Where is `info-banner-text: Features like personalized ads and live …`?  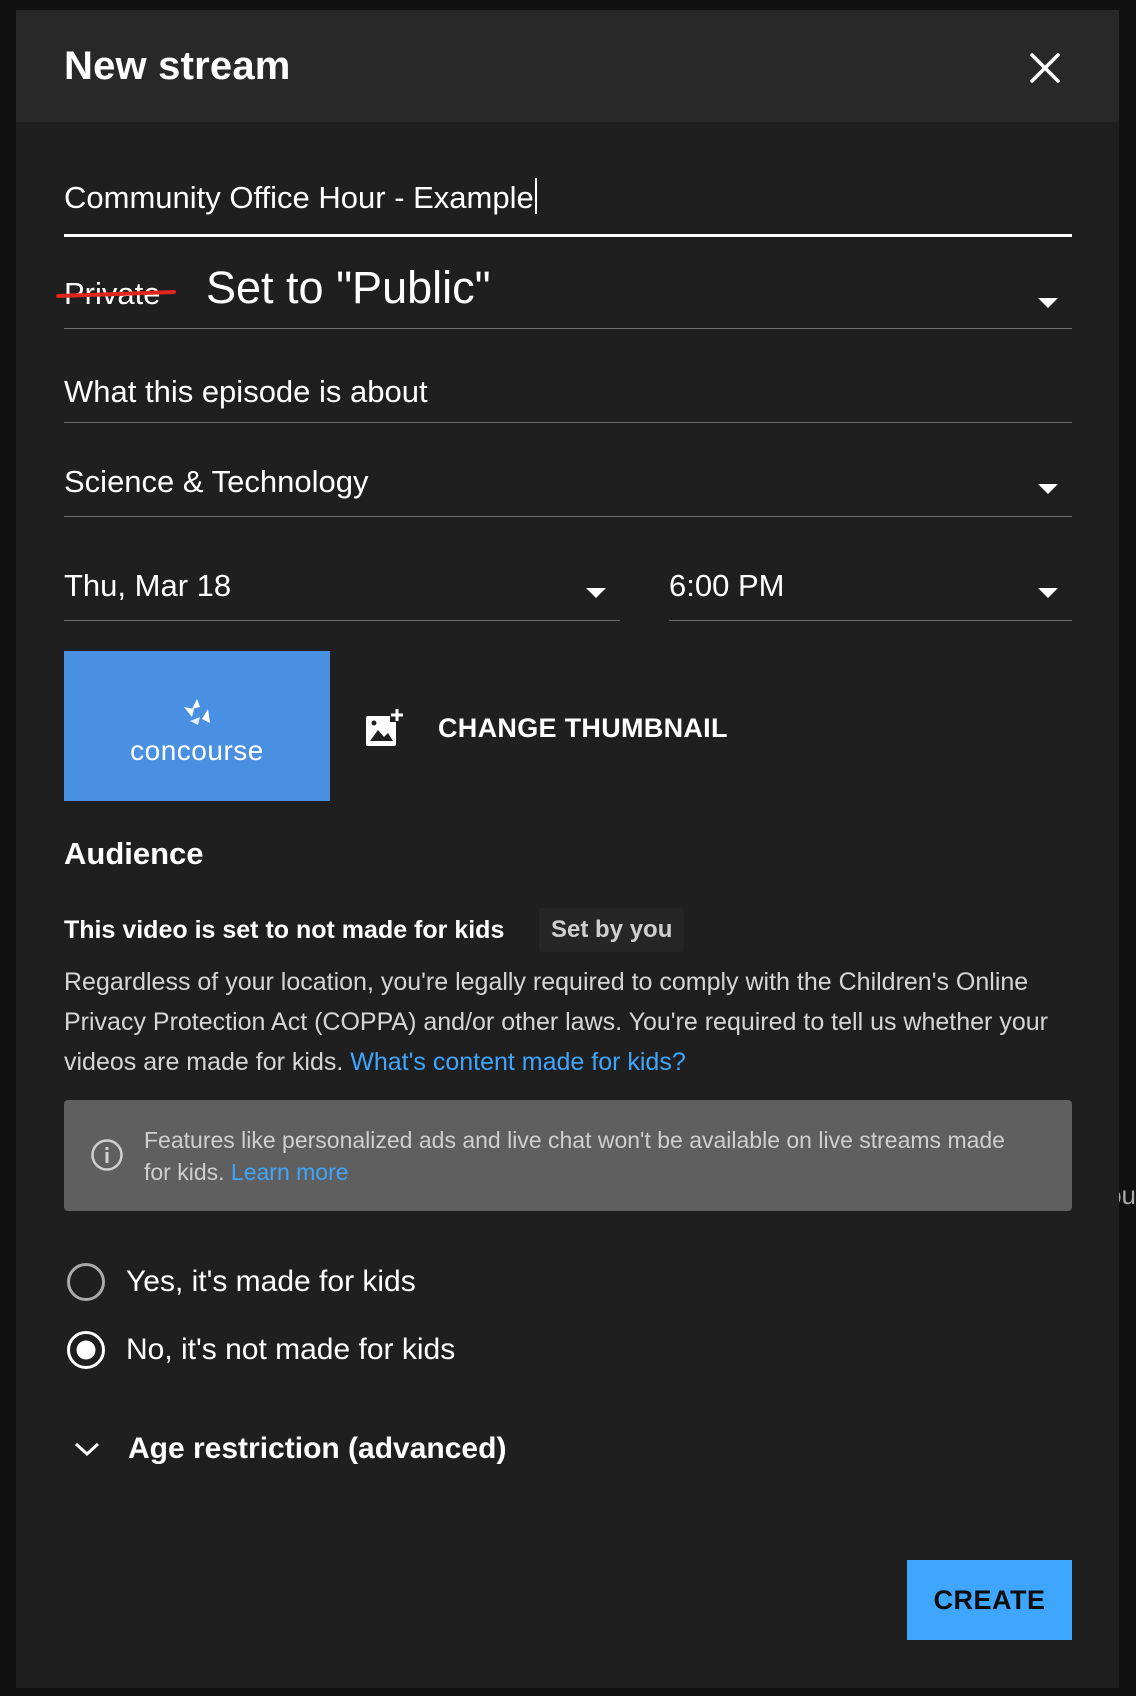
info-banner-text: Features like personalized ads and live … is located at coordinates (584, 1156).